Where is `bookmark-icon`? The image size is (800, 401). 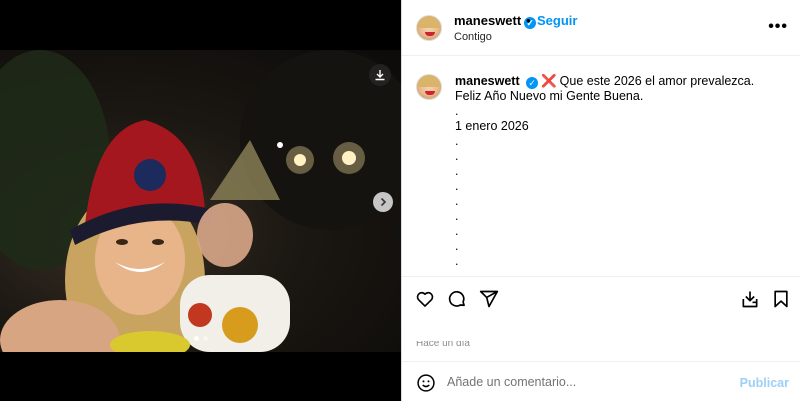
bookmark-icon is located at coordinates (781, 299).